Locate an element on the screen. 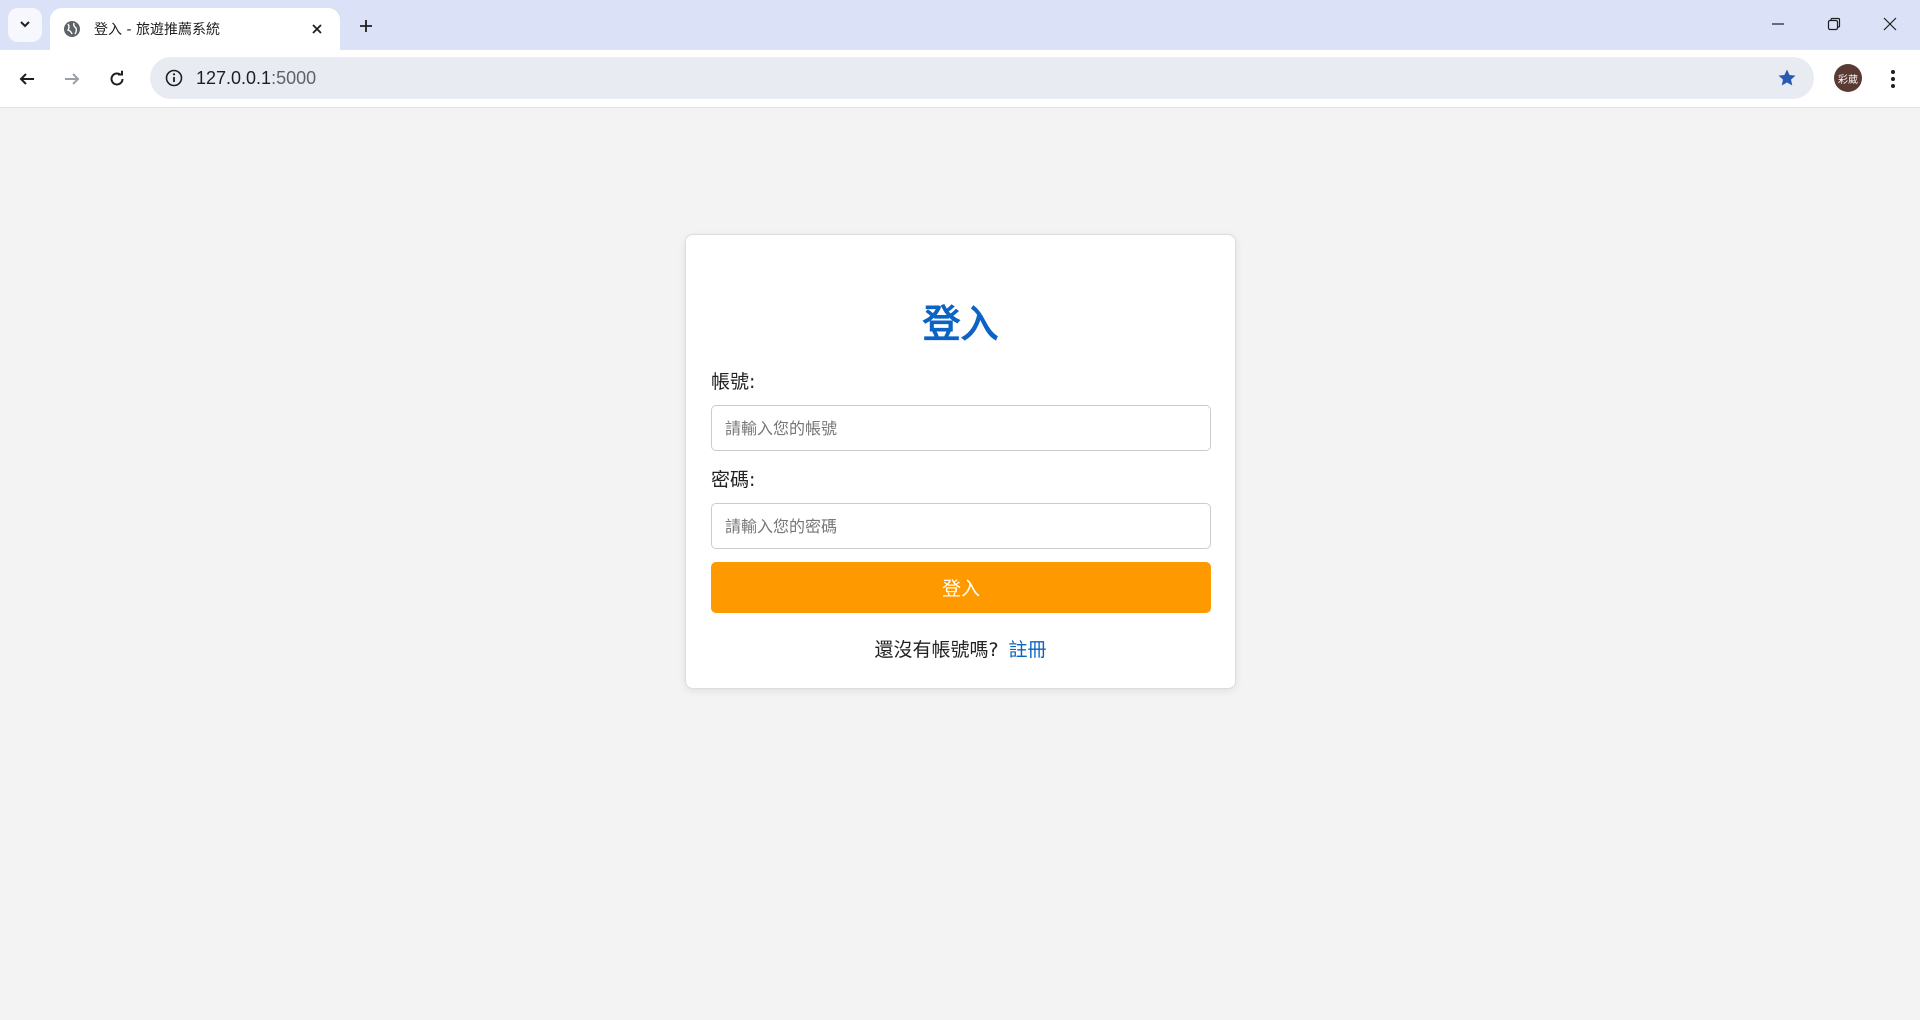 The height and width of the screenshot is (1020, 1920). tab-search-button is located at coordinates (25, 25).